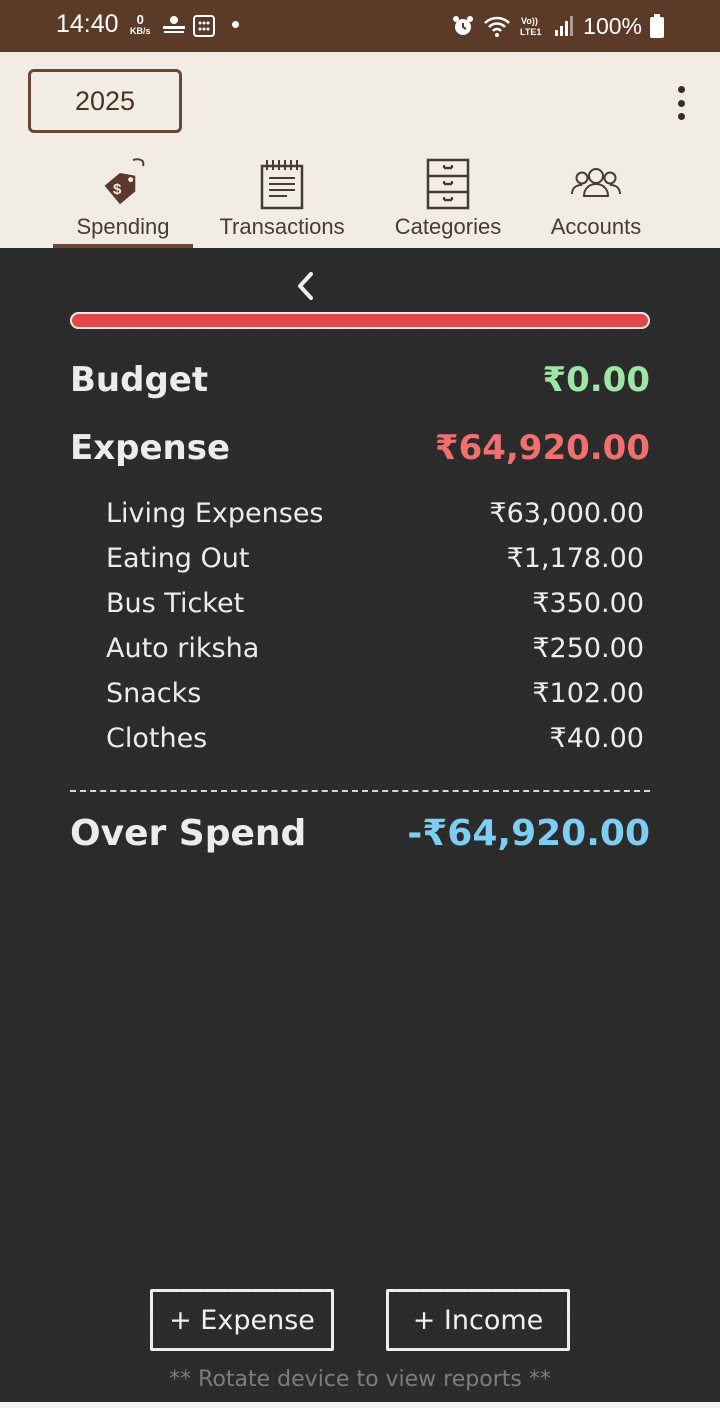  Describe the element at coordinates (360, 1379) in the screenshot. I see `rotate-hint: ** Rotate device to view reports **` at that location.